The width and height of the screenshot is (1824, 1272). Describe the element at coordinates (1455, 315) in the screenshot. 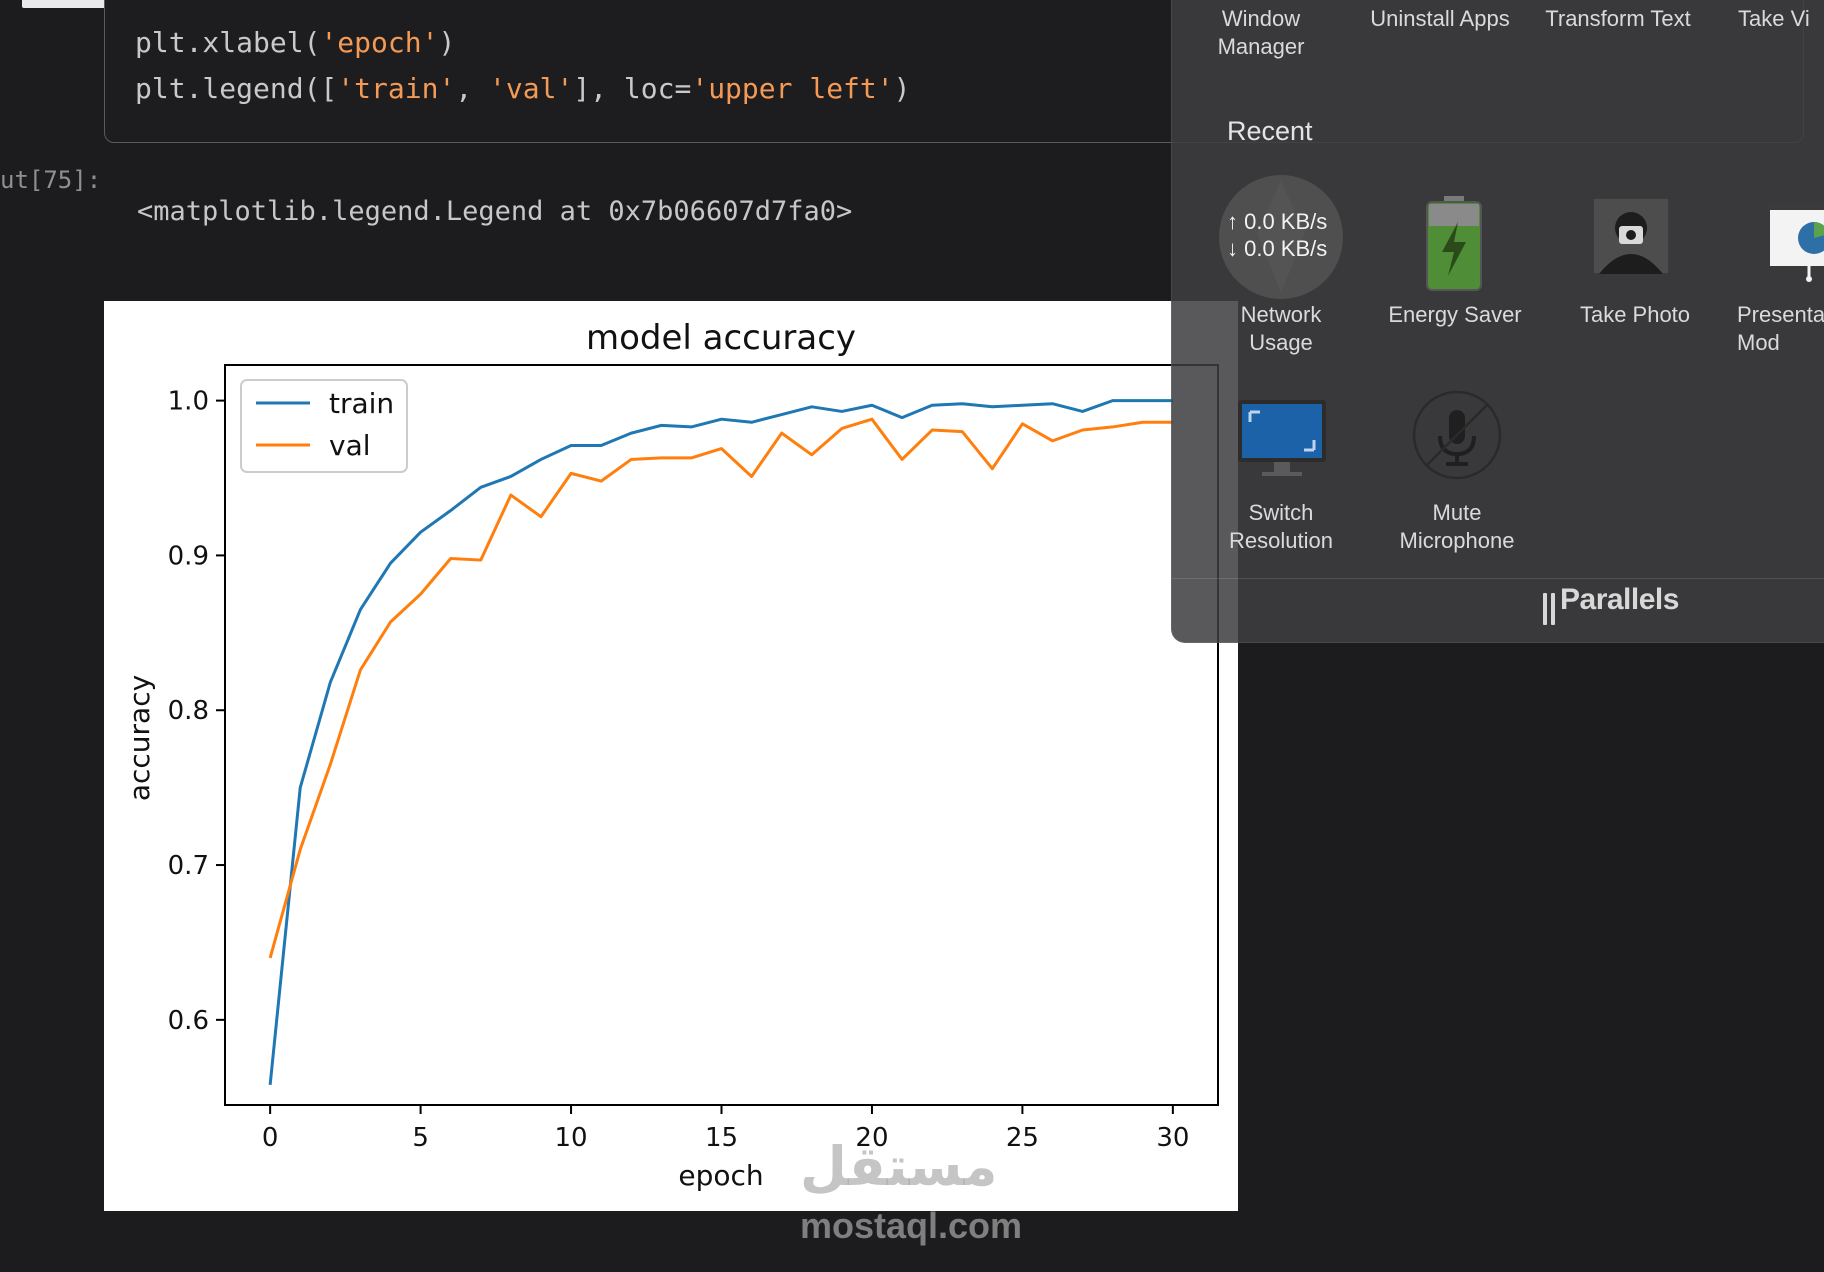

I see `tool-energy-saver: Energy Saver` at that location.